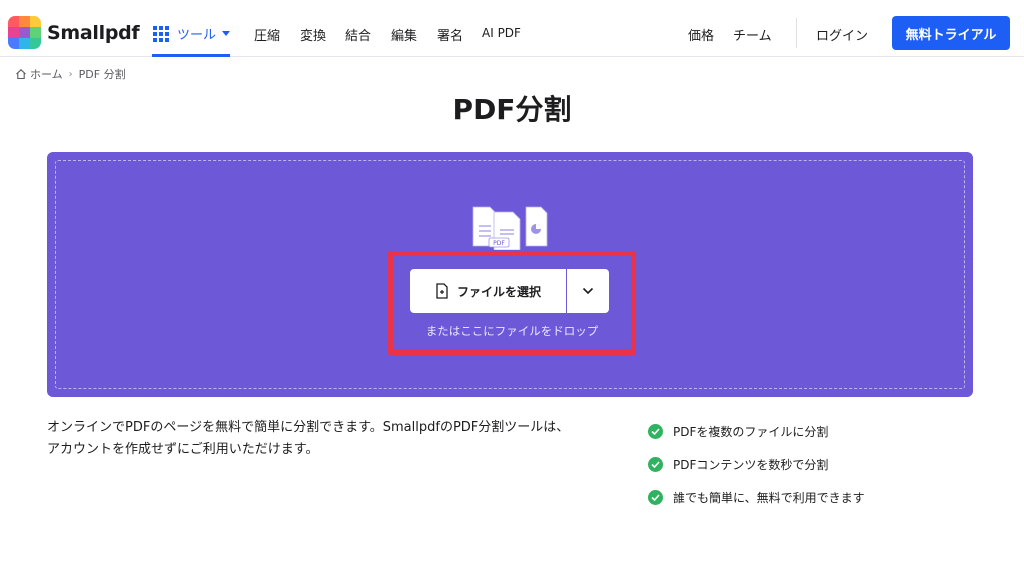  I want to click on breadcrumb-home-link: ホーム, so click(46, 74).